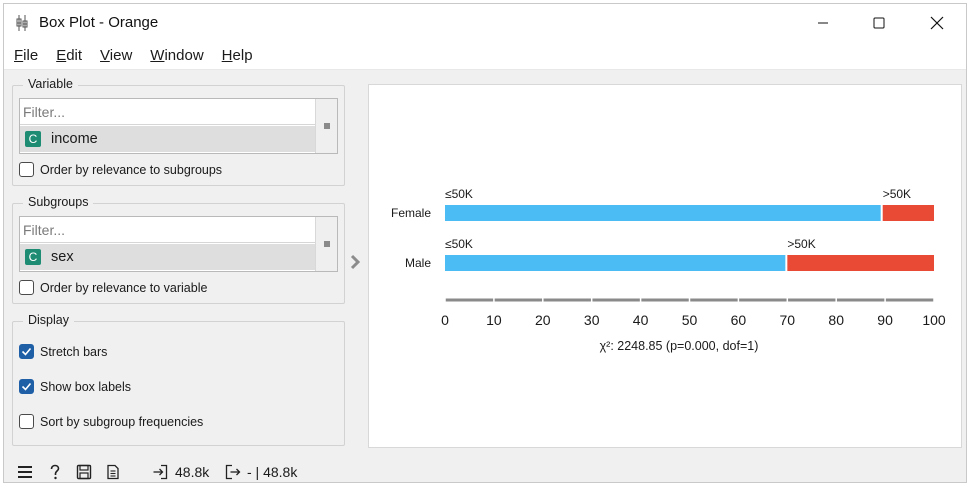 This screenshot has width=970, height=486. Describe the element at coordinates (74, 139) in the screenshot. I see `variable-item-label: income` at that location.